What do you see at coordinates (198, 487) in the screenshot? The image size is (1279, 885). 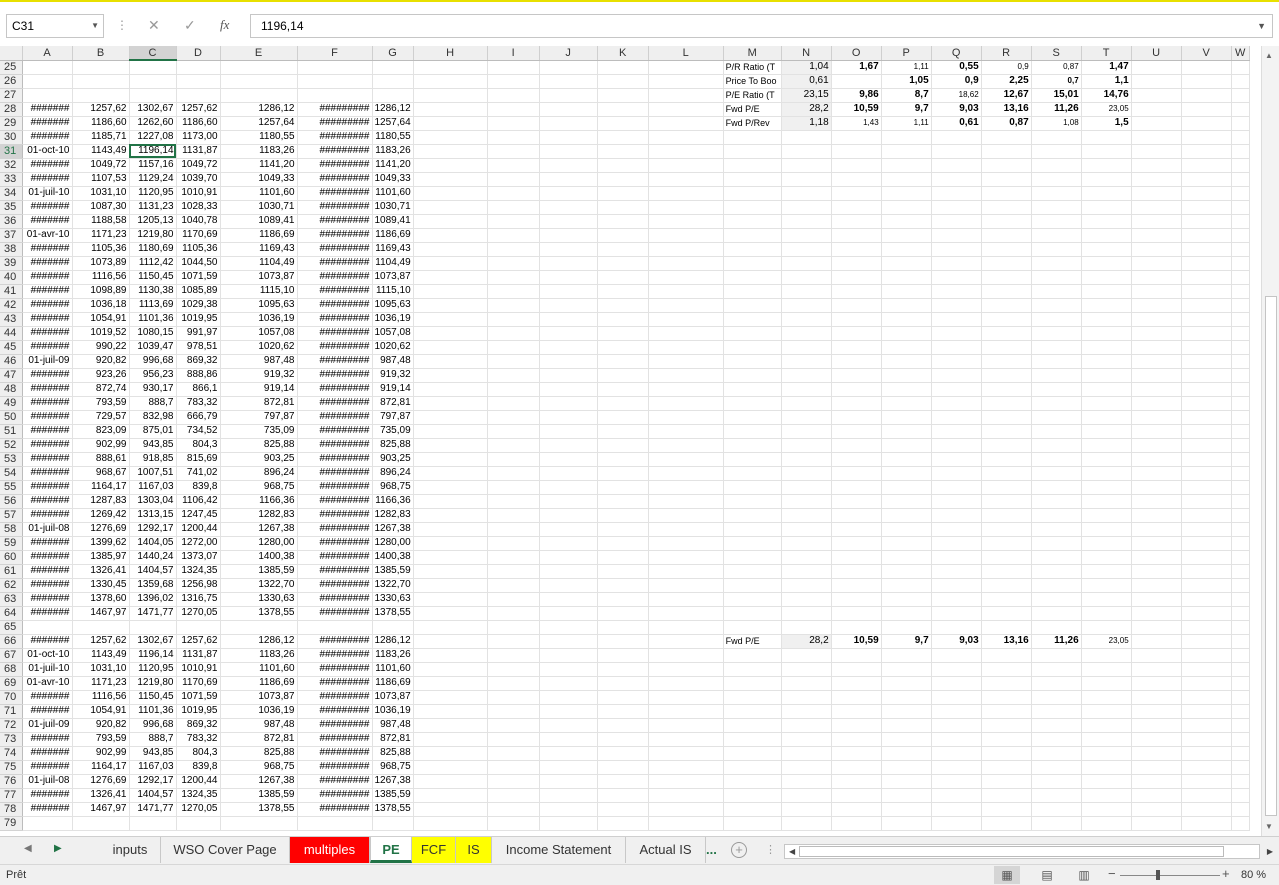 I see `cell: 839,8` at bounding box center [198, 487].